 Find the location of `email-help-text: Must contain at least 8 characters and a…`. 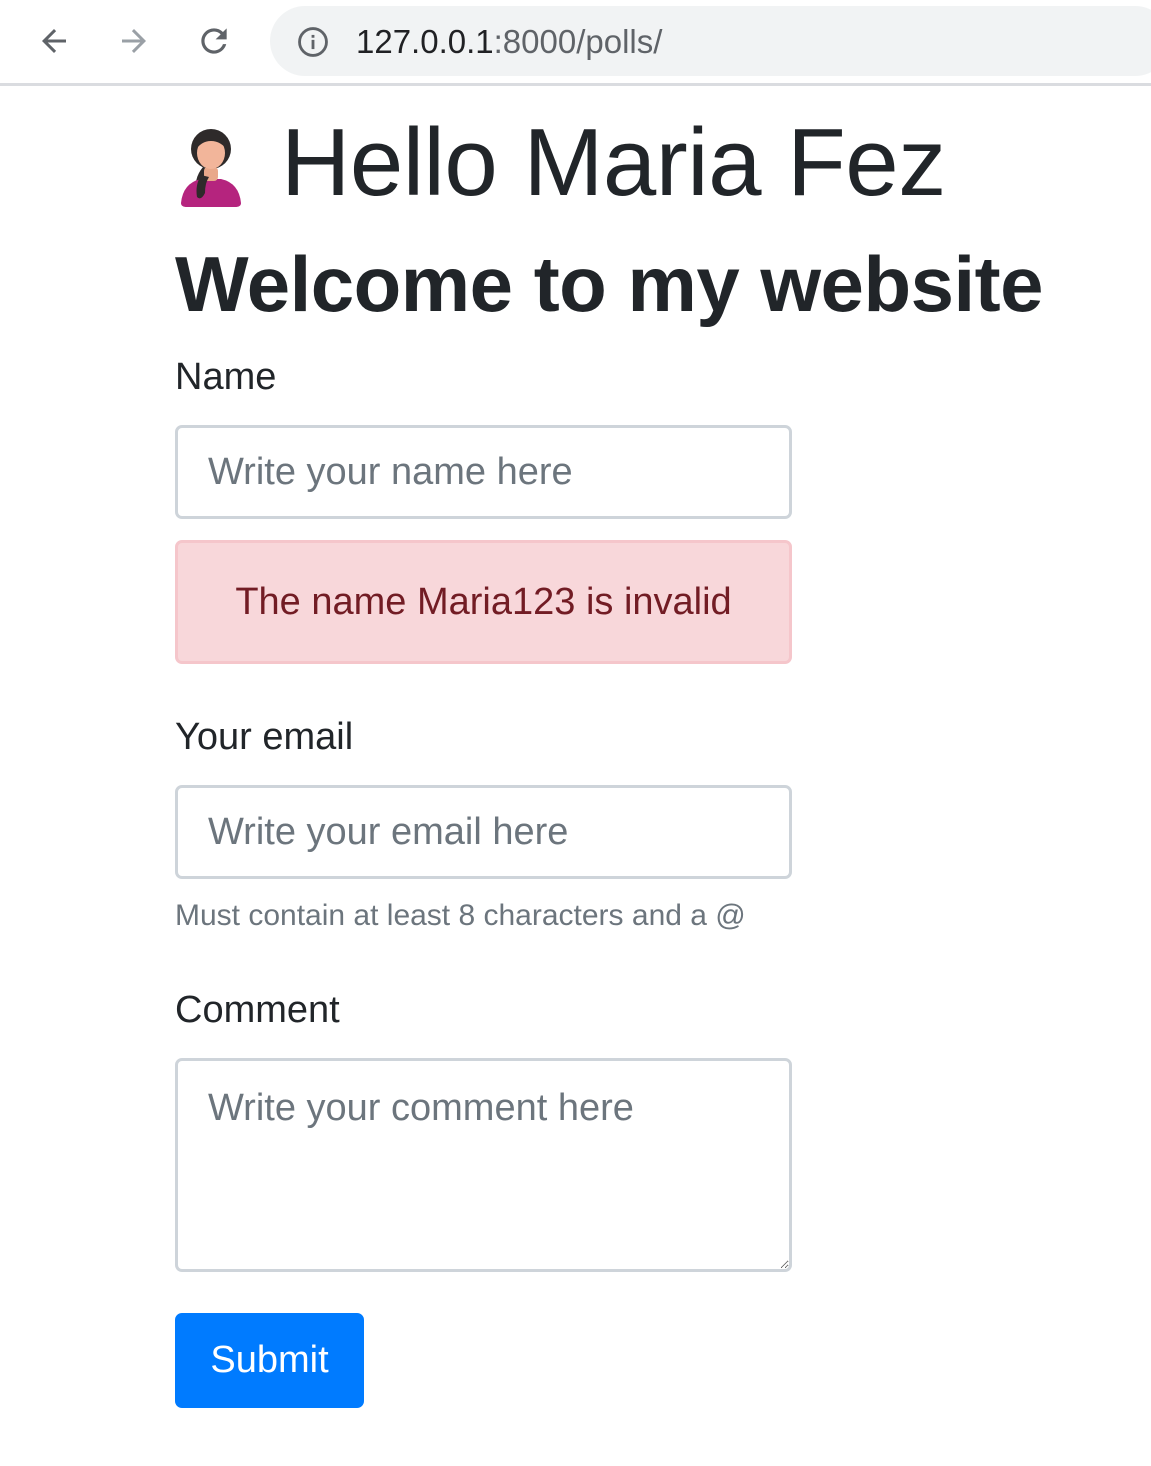

email-help-text: Must contain at least 8 characters and a… is located at coordinates (460, 915).